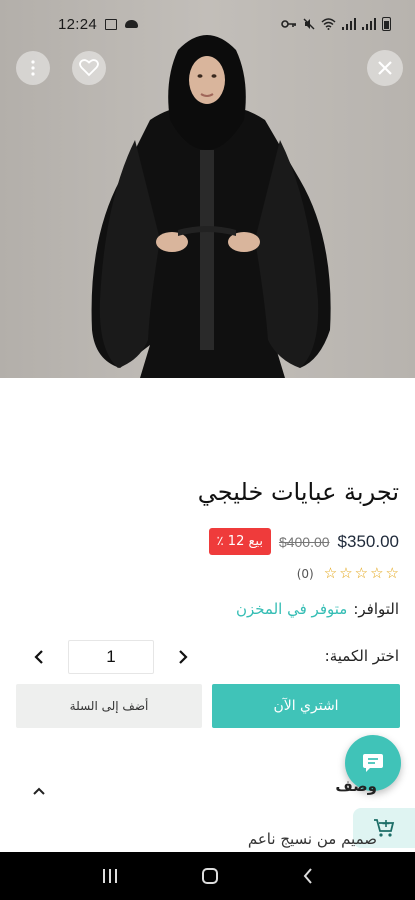 The width and height of the screenshot is (415, 900). What do you see at coordinates (288, 24) in the screenshot?
I see `key-icon` at bounding box center [288, 24].